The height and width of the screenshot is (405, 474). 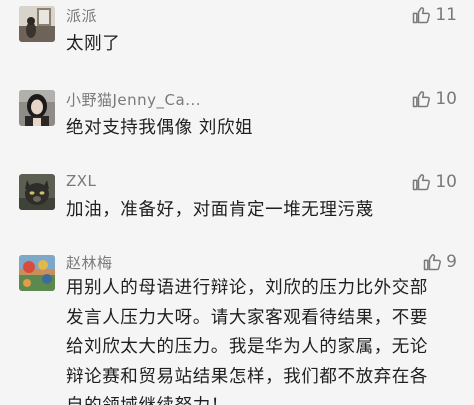 What do you see at coordinates (434, 15) in the screenshot?
I see `like-button: 11` at bounding box center [434, 15].